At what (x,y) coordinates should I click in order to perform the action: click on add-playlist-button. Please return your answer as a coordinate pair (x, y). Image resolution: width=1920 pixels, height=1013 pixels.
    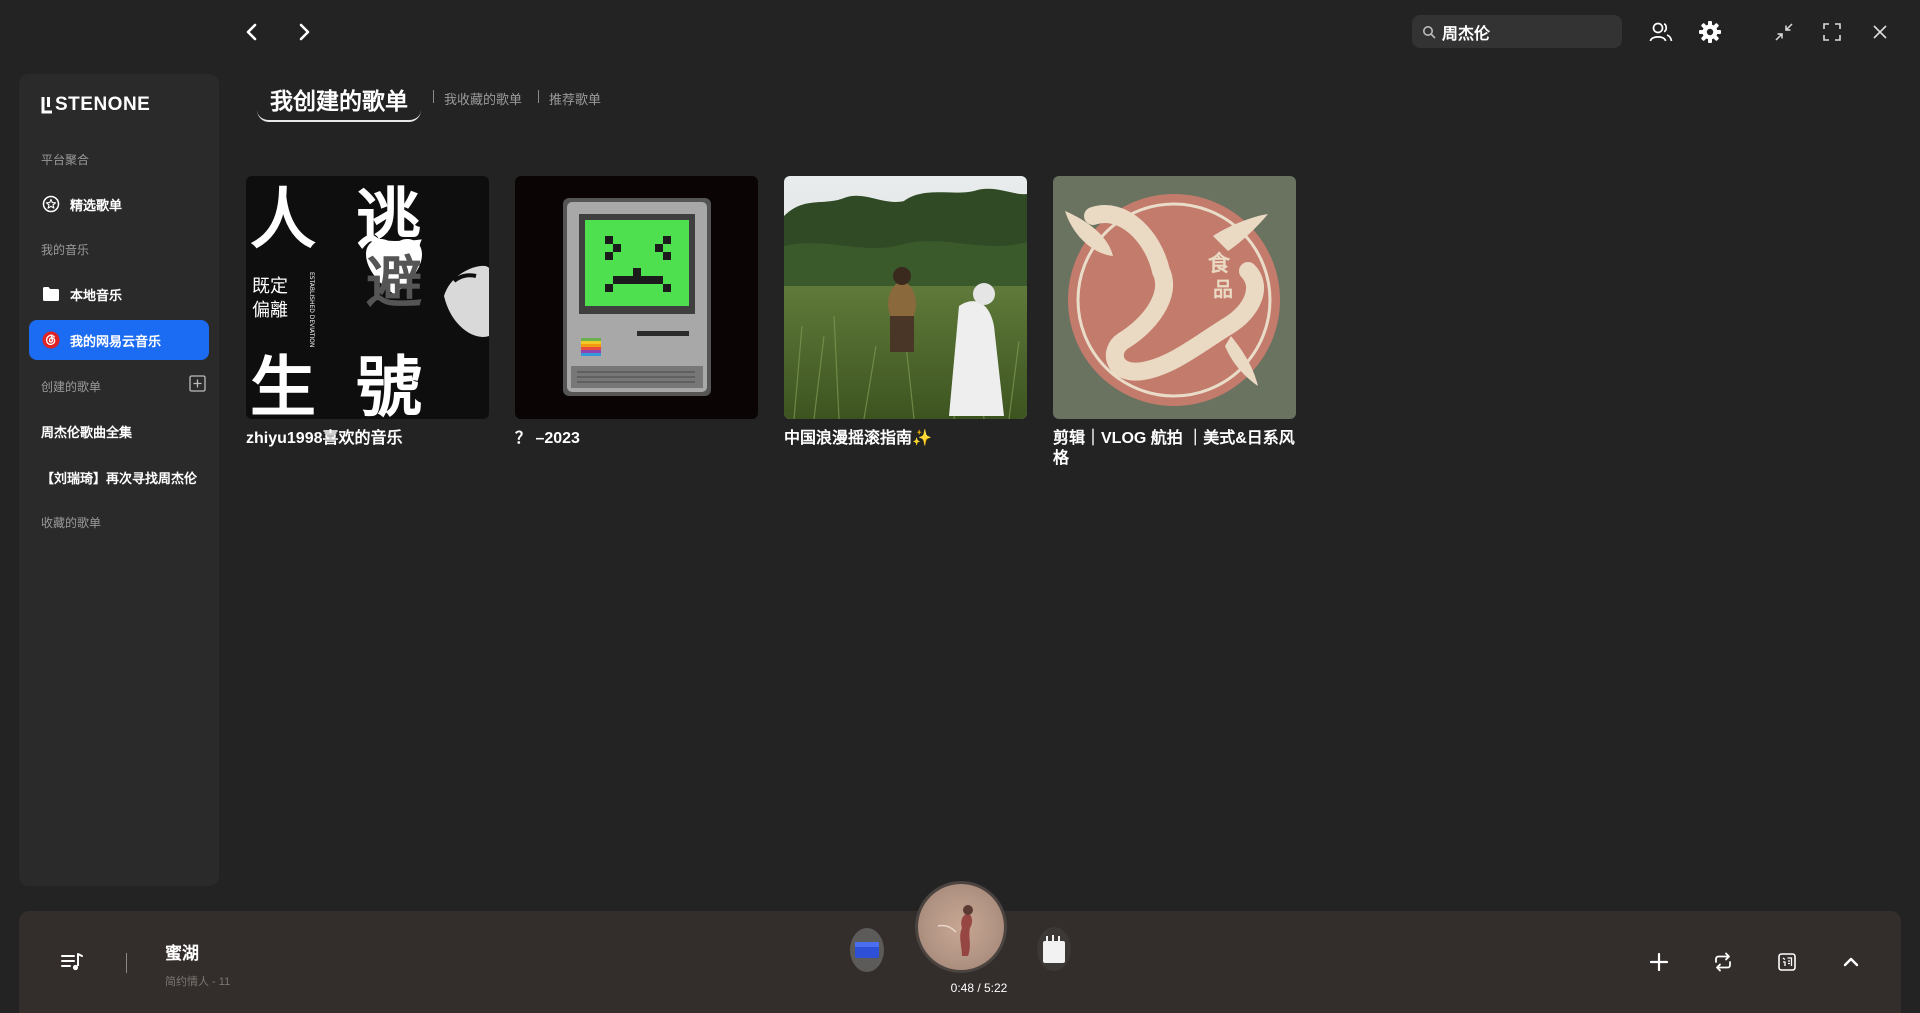
    Looking at the image, I should click on (197, 383).